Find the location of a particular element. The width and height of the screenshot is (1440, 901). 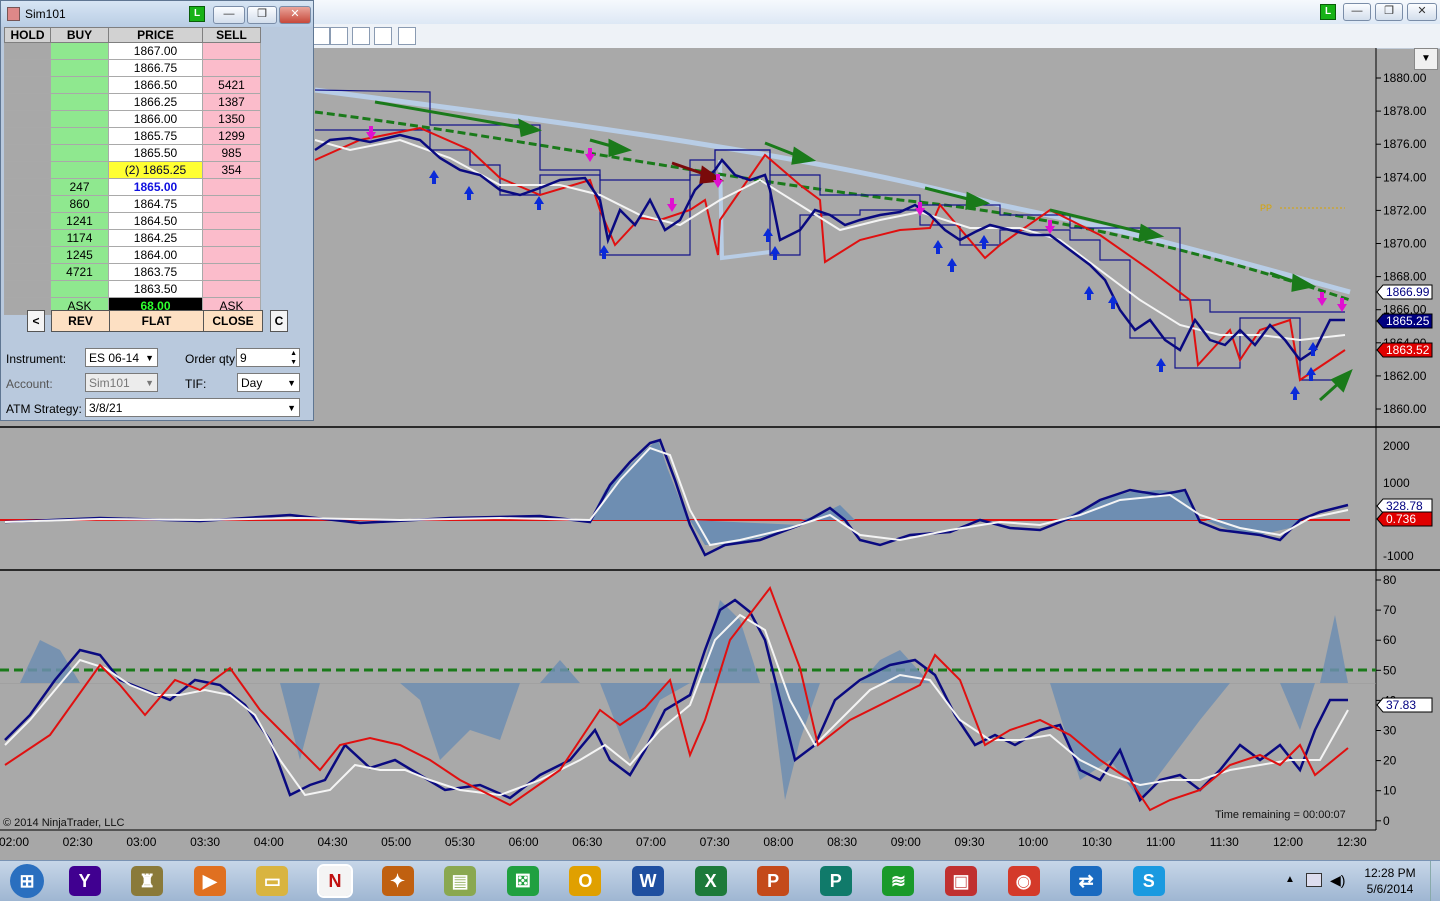

time-tick-label: 06:00 is located at coordinates (524, 842).